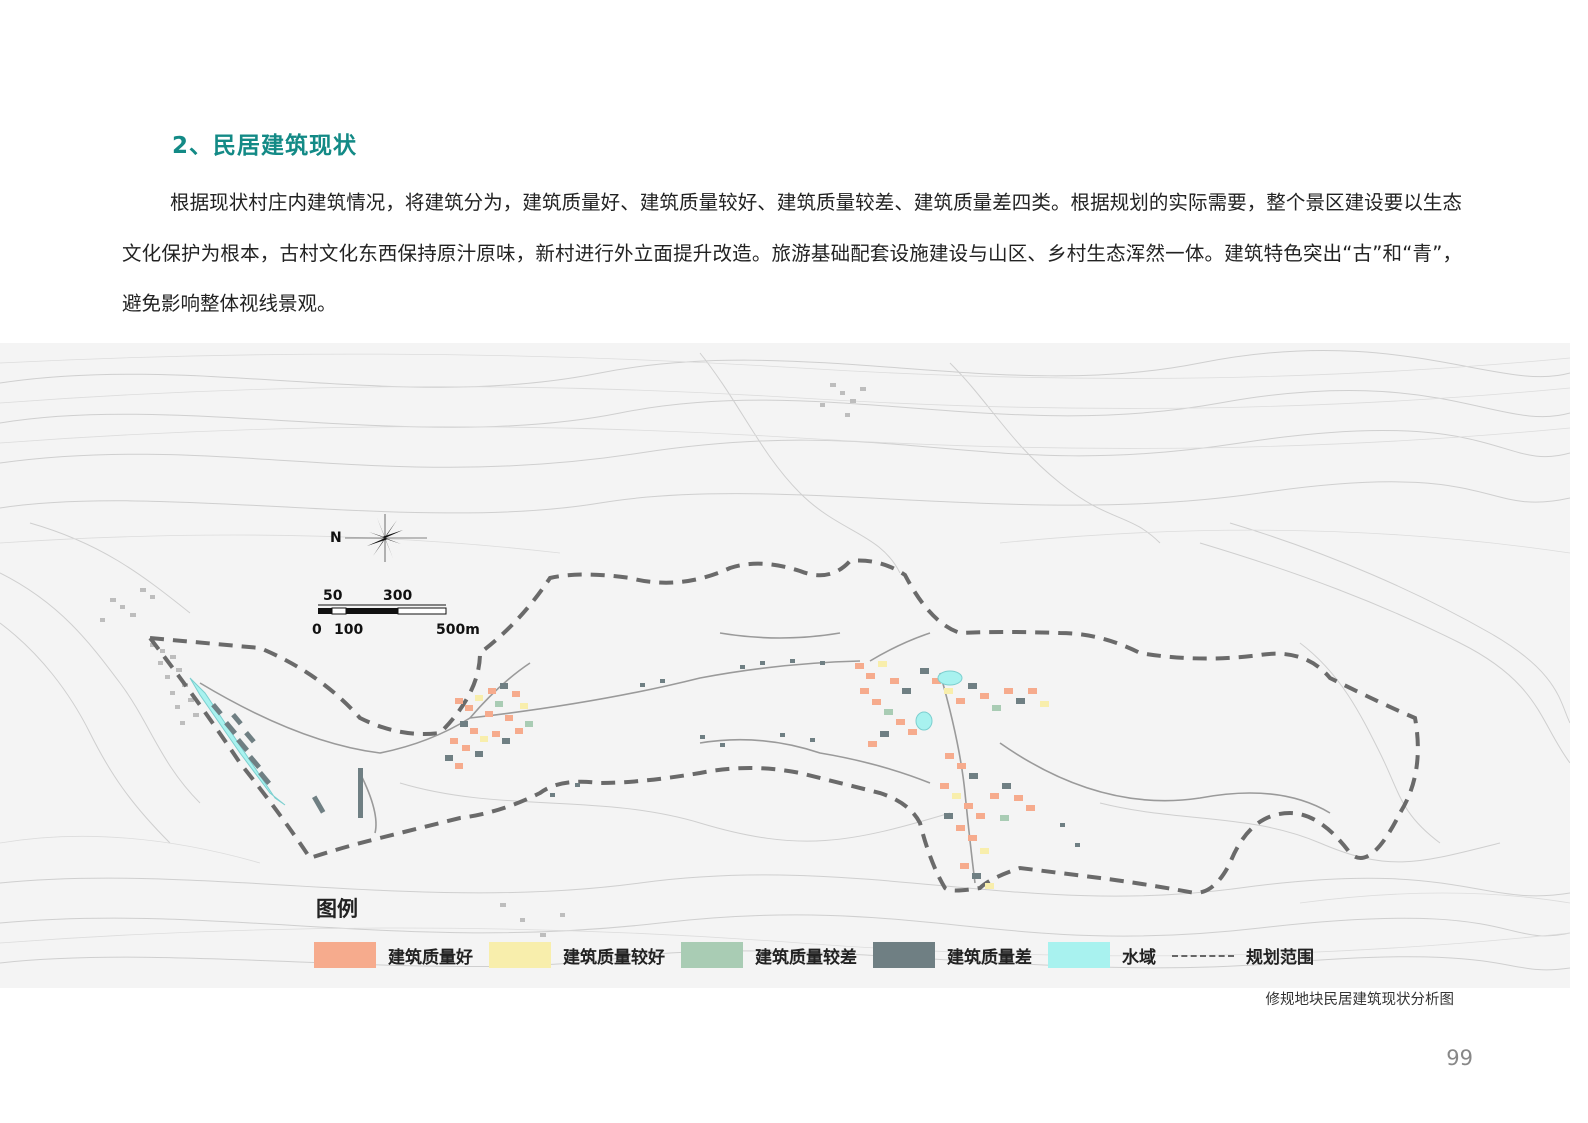 This screenshot has width=1588, height=1123. Describe the element at coordinates (1360, 1000) in the screenshot. I see `figure-caption: 修规地块民居建筑现状分析图` at that location.